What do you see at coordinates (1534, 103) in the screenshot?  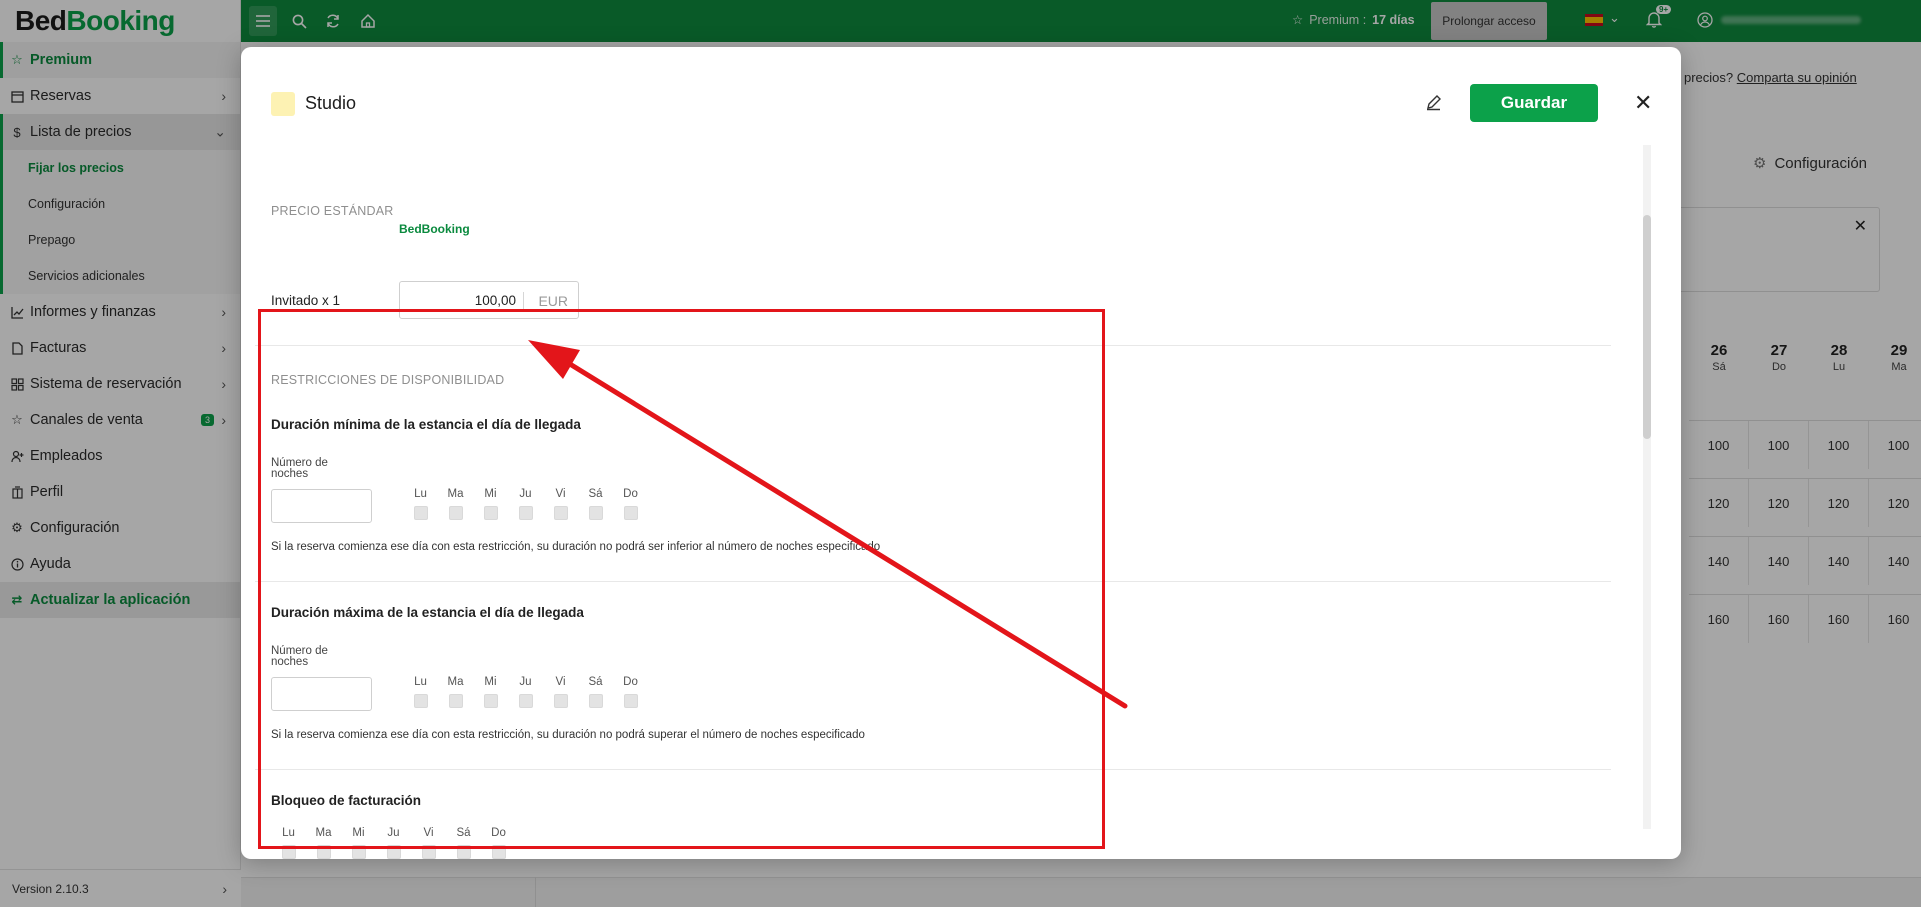 I see `save-button: Guardar` at bounding box center [1534, 103].